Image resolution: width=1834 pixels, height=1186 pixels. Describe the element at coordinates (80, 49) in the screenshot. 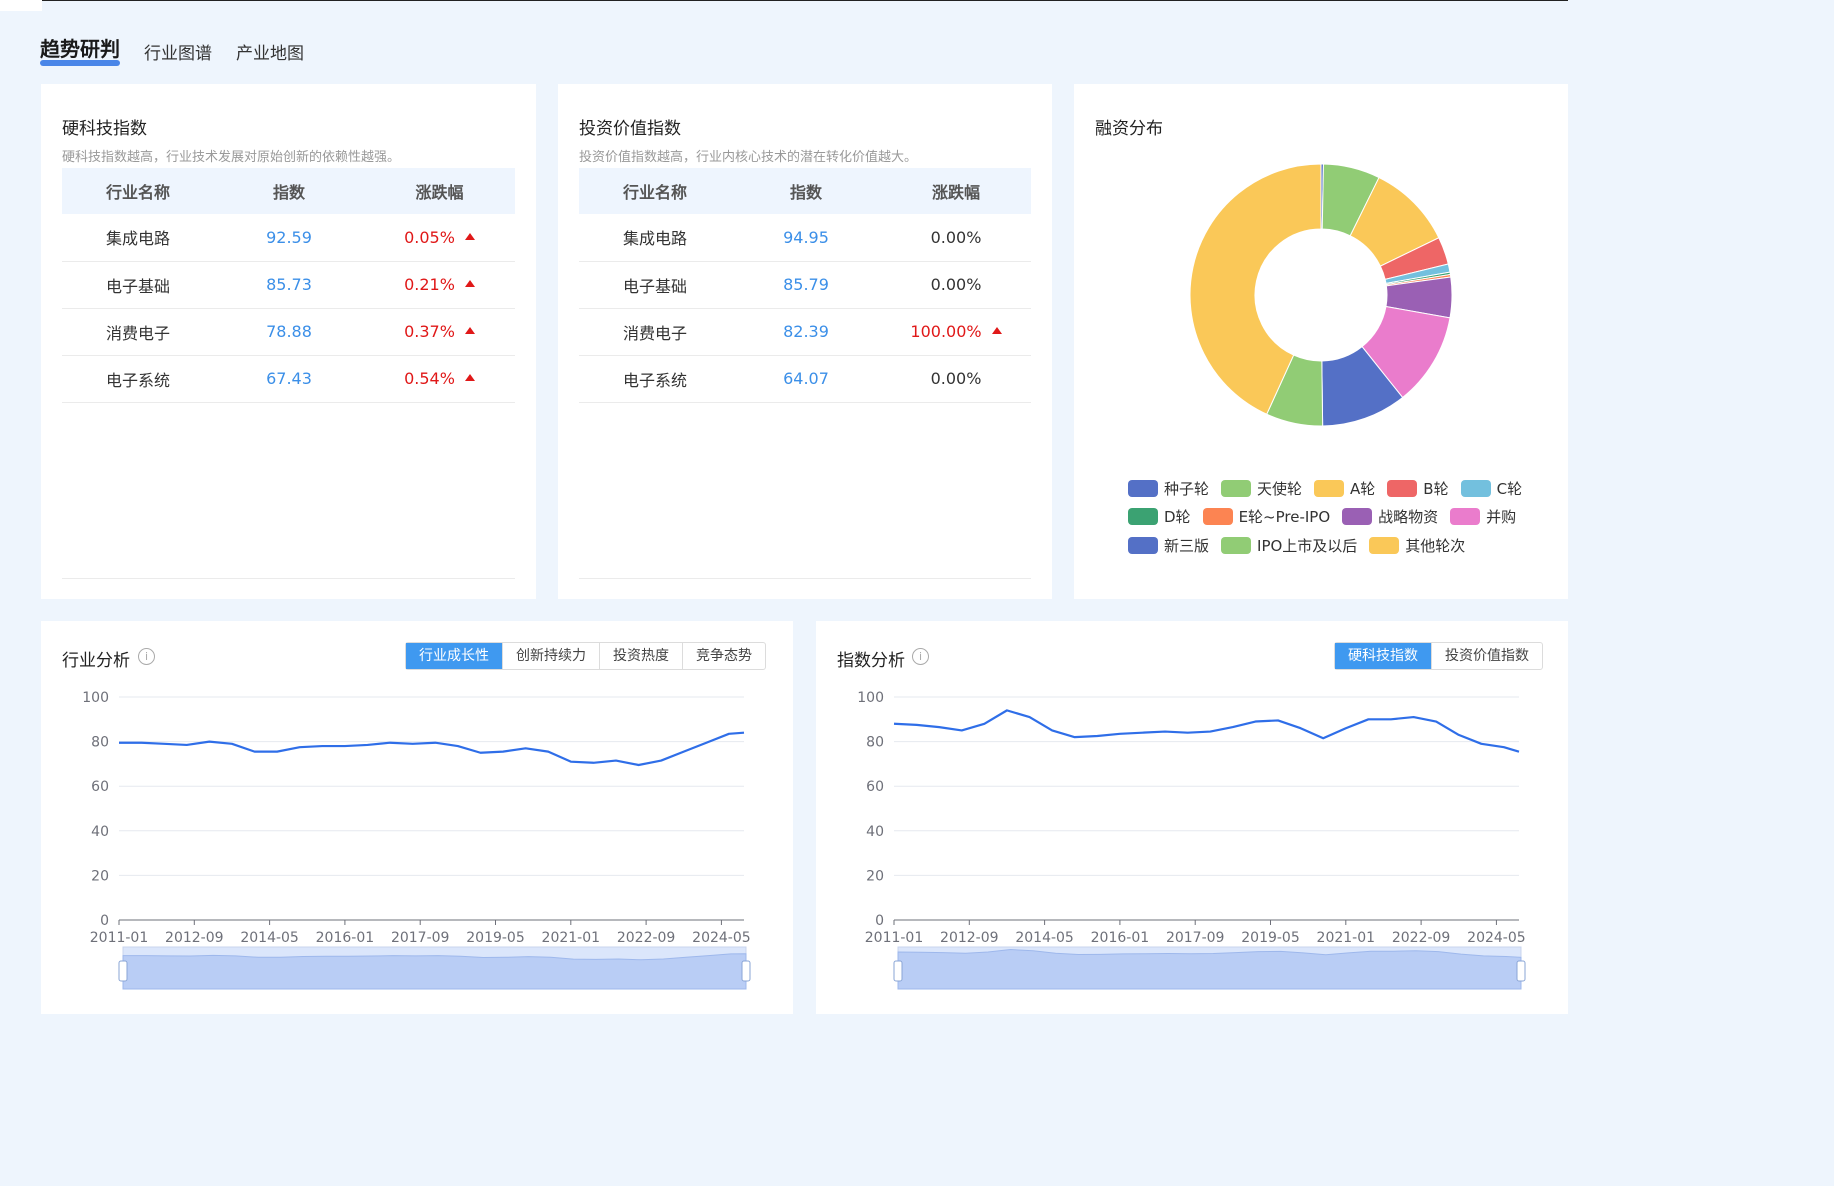

I see `tab-trend: 趋势研判` at that location.